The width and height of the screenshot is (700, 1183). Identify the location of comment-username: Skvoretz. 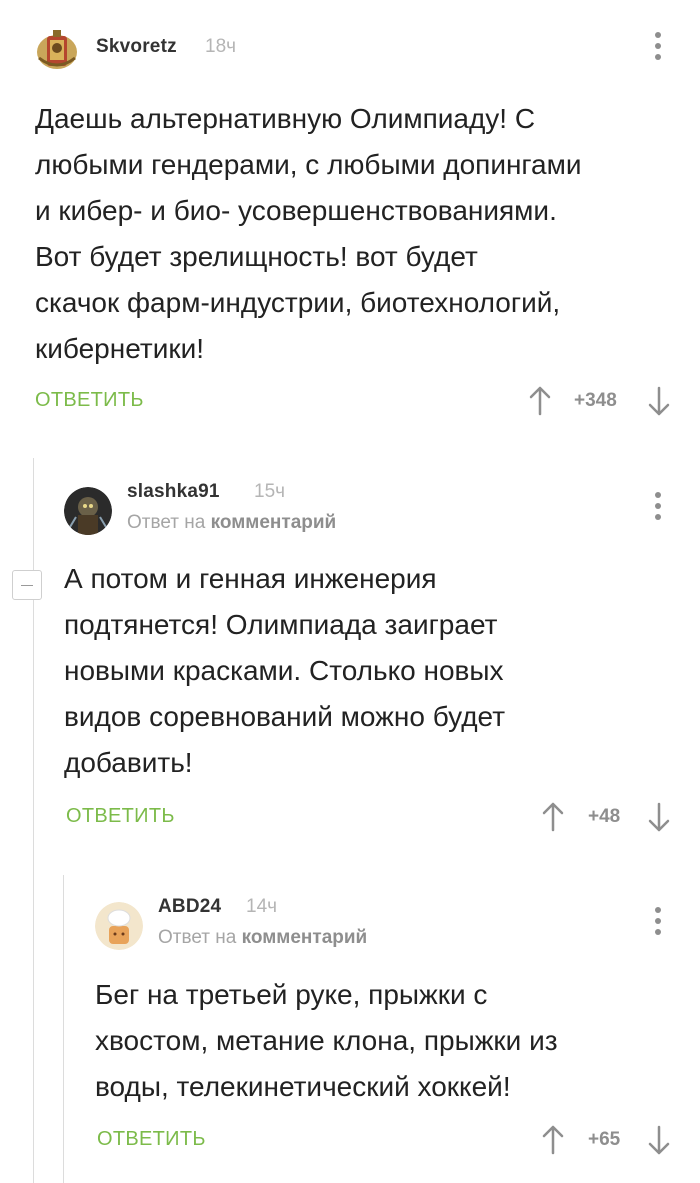
(136, 47).